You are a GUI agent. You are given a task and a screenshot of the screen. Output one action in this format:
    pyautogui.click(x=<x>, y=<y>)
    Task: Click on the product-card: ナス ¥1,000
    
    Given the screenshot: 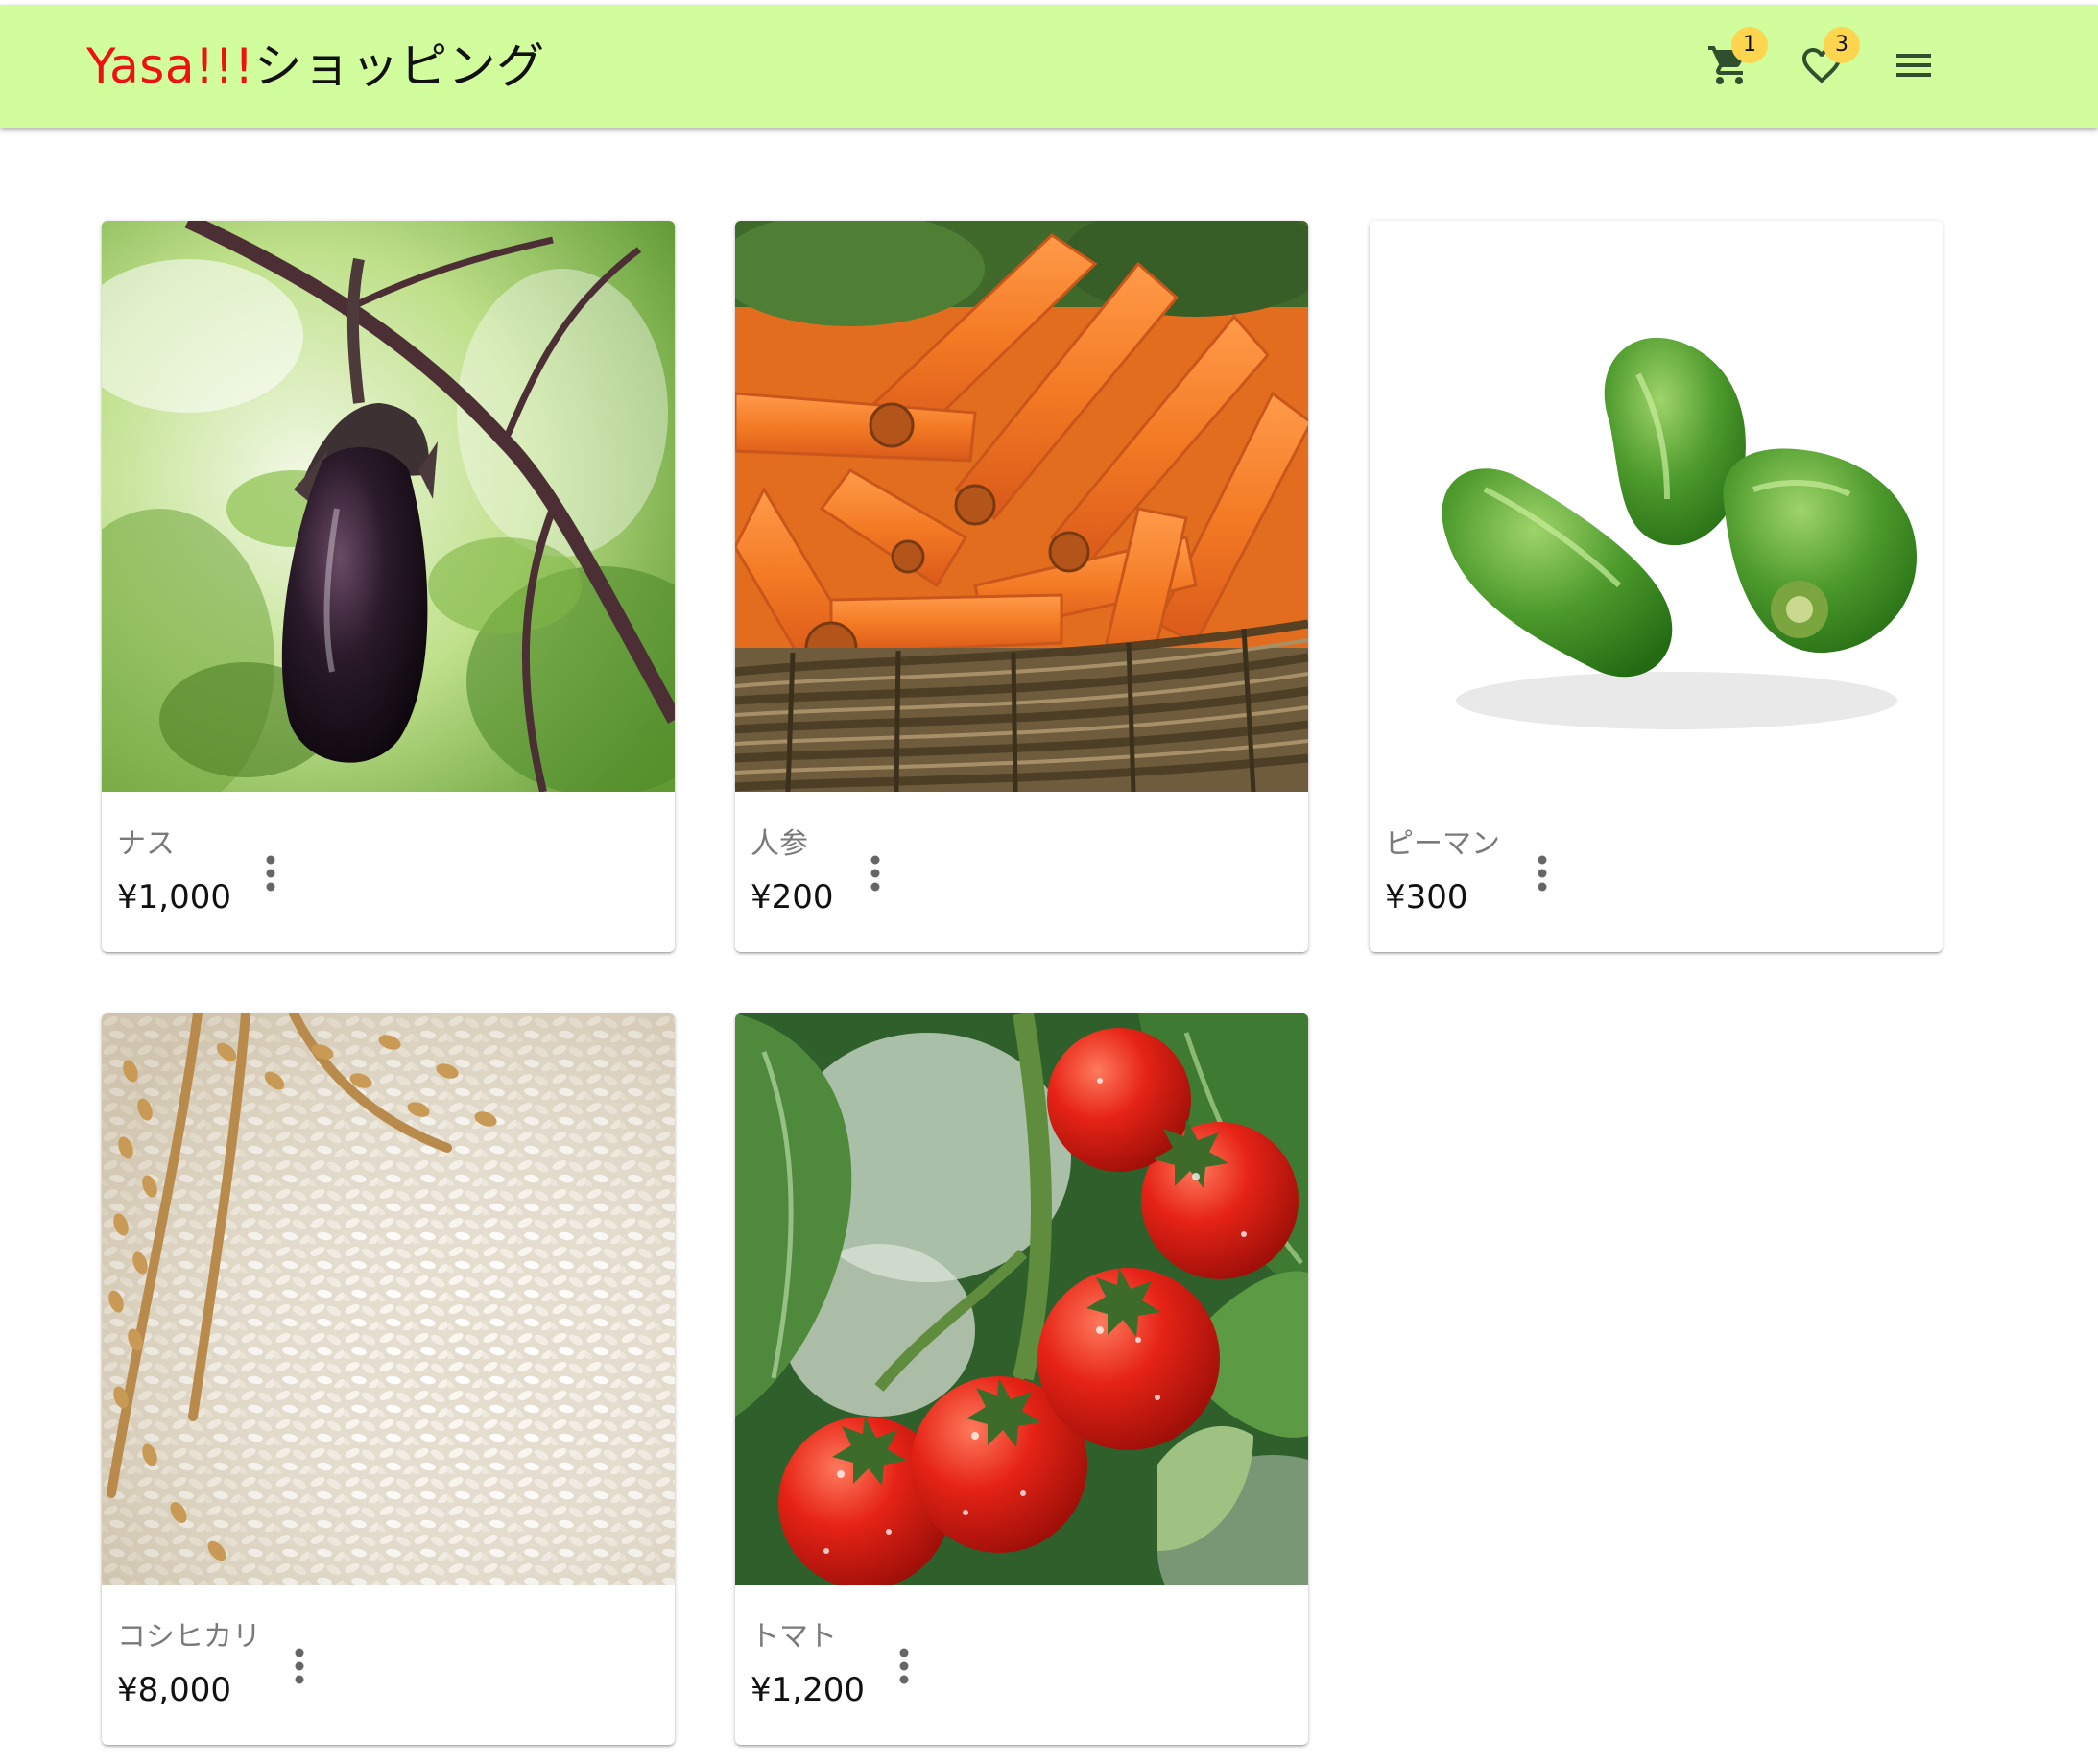 What is the action you would take?
    pyautogui.click(x=388, y=587)
    